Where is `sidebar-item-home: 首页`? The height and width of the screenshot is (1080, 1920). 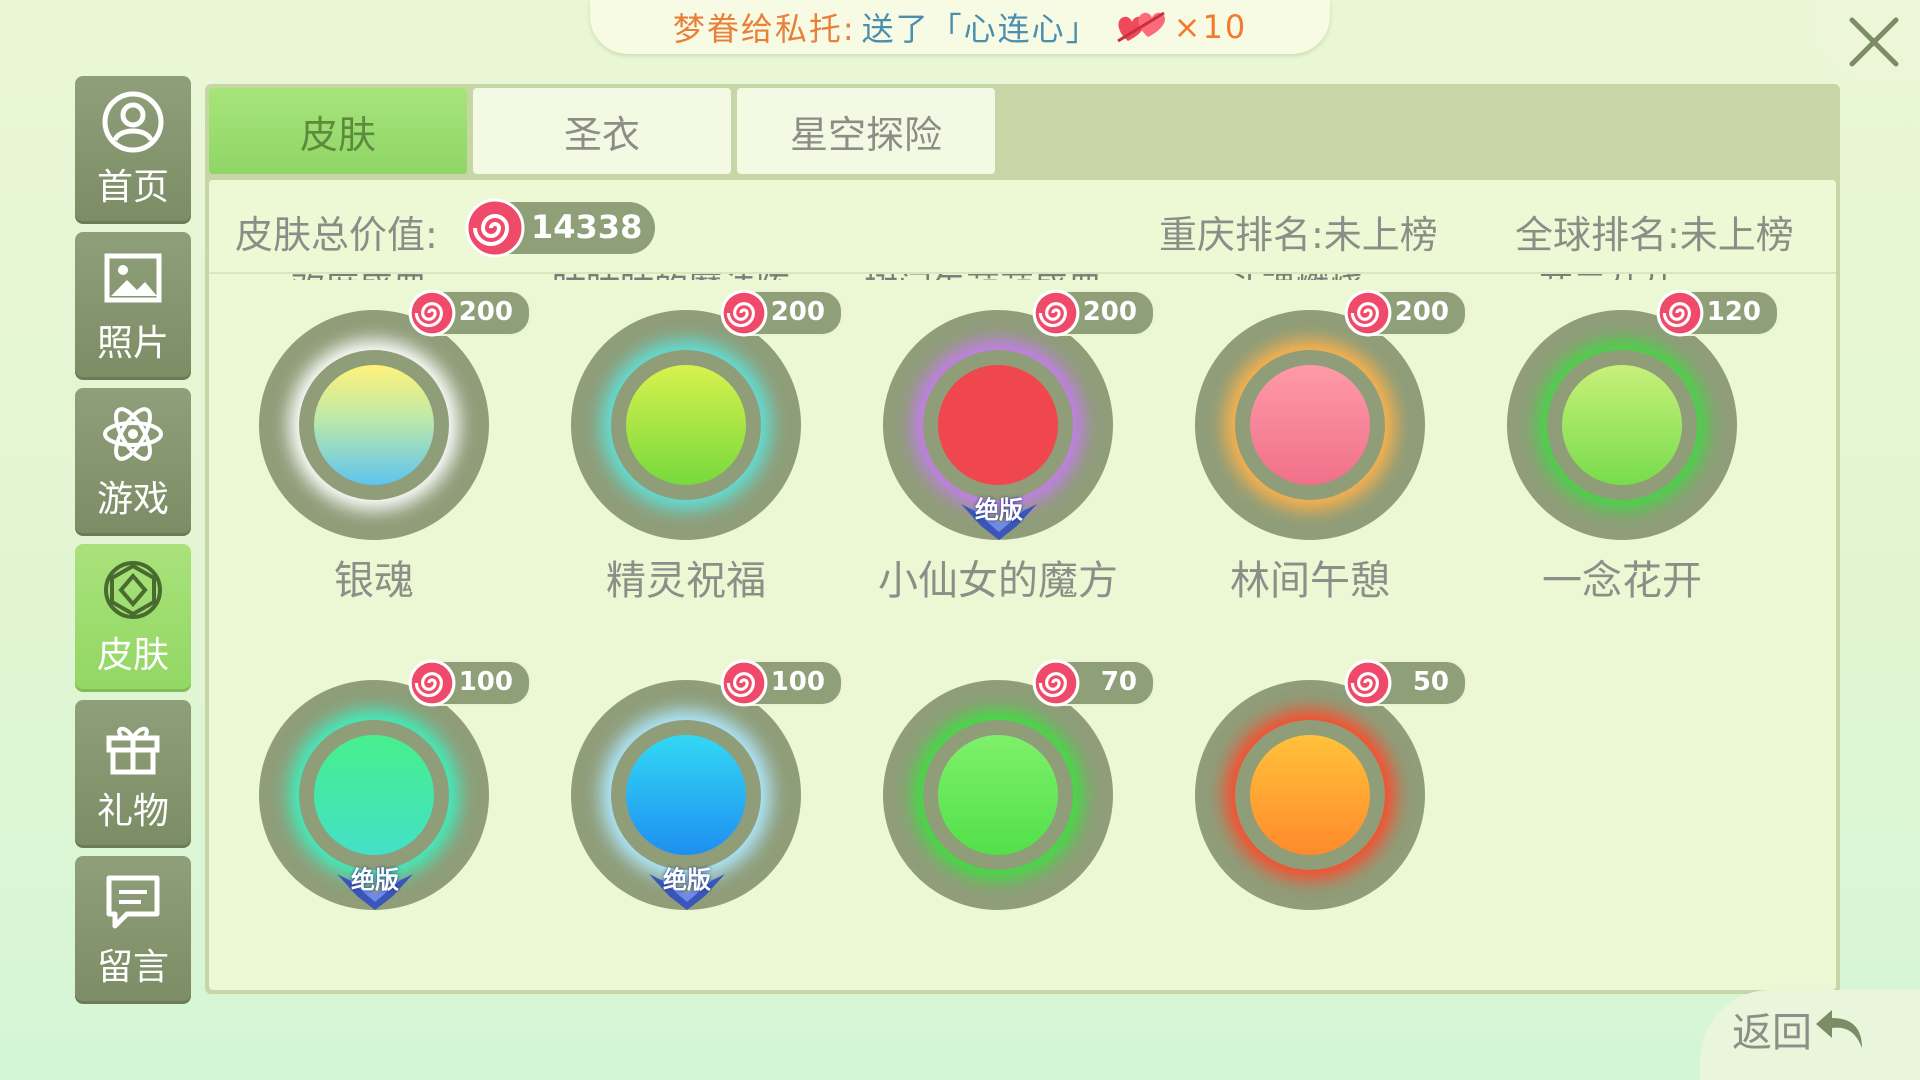
sidebar-item-home: 首页 is located at coordinates (133, 150).